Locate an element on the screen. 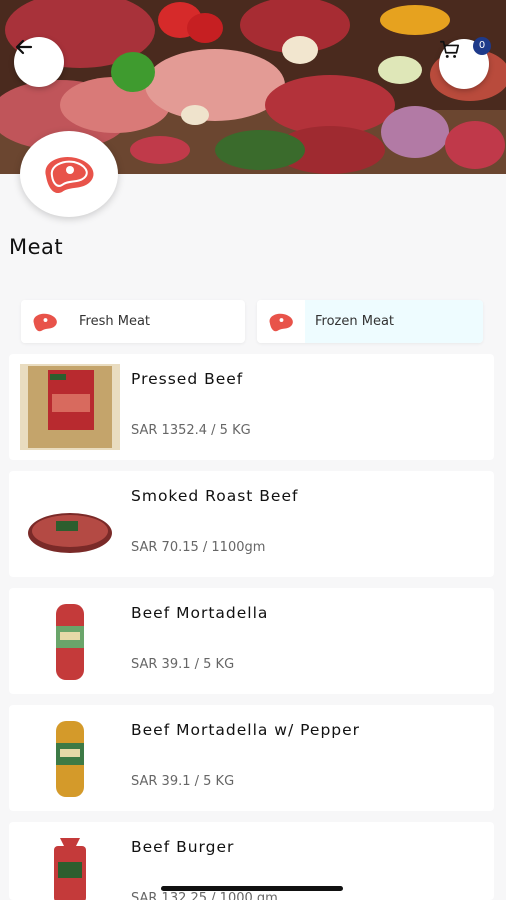 Image resolution: width=506 pixels, height=900 pixels. product-card-beef-mortadella: Beef Mortadella SAR 39.1 / 5 KG is located at coordinates (251, 641).